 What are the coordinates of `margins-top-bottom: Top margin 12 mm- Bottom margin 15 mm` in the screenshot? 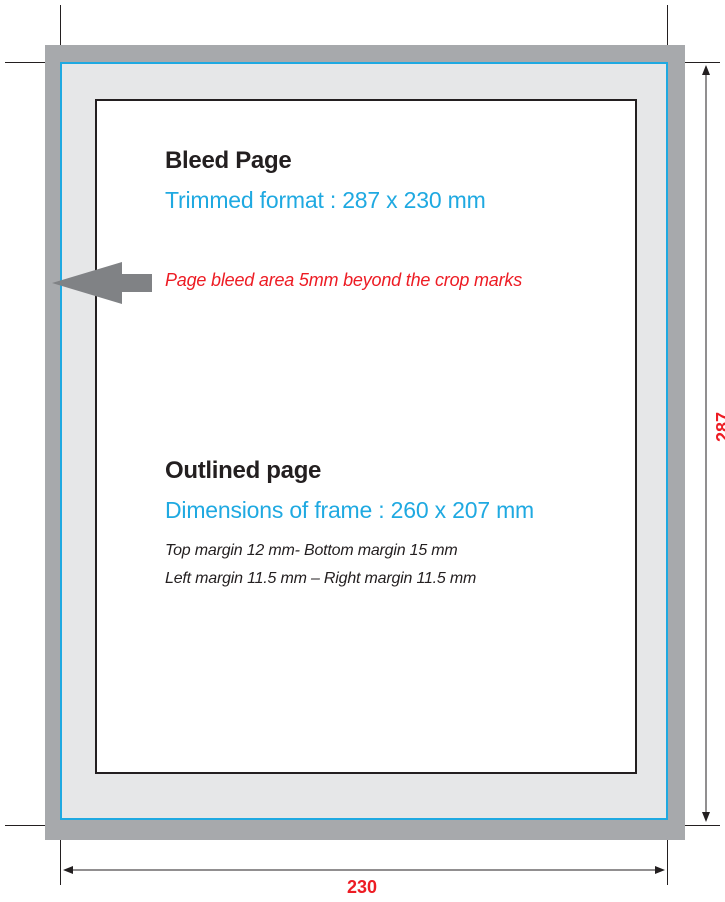 It's located at (311, 550).